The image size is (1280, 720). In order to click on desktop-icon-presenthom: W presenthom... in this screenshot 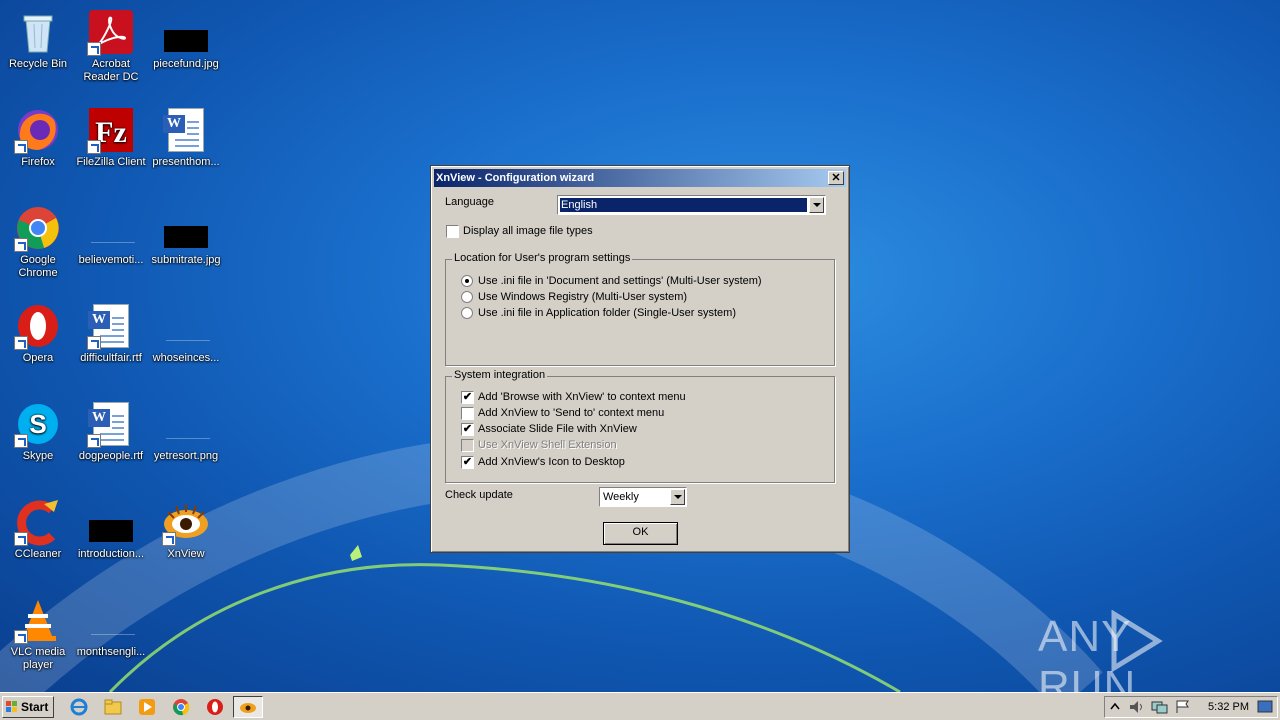, I will do `click(186, 134)`.